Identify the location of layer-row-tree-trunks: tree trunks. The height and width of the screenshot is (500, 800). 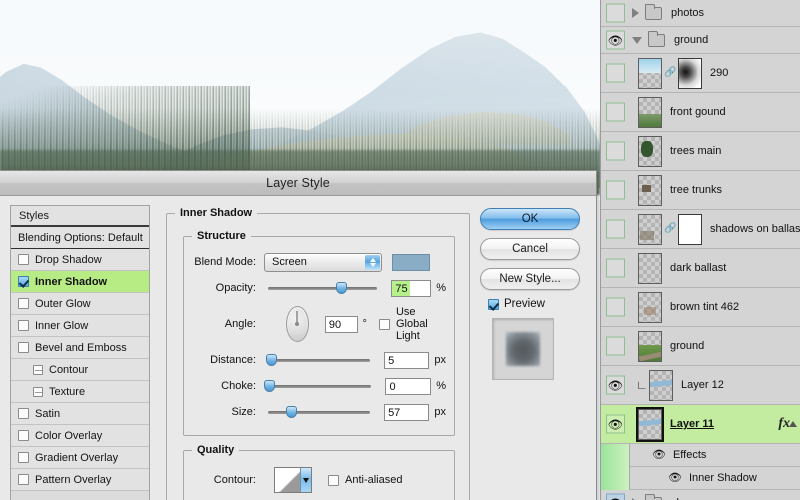
(700, 190).